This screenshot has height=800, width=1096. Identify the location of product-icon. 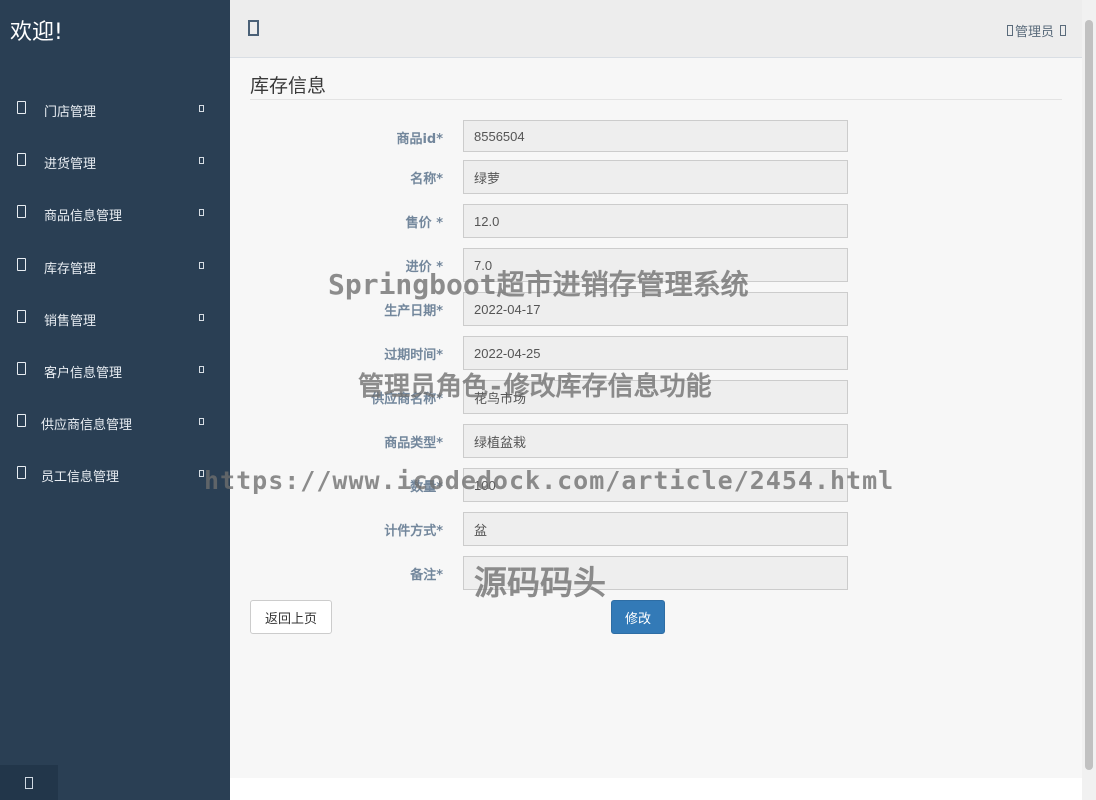
(21, 212).